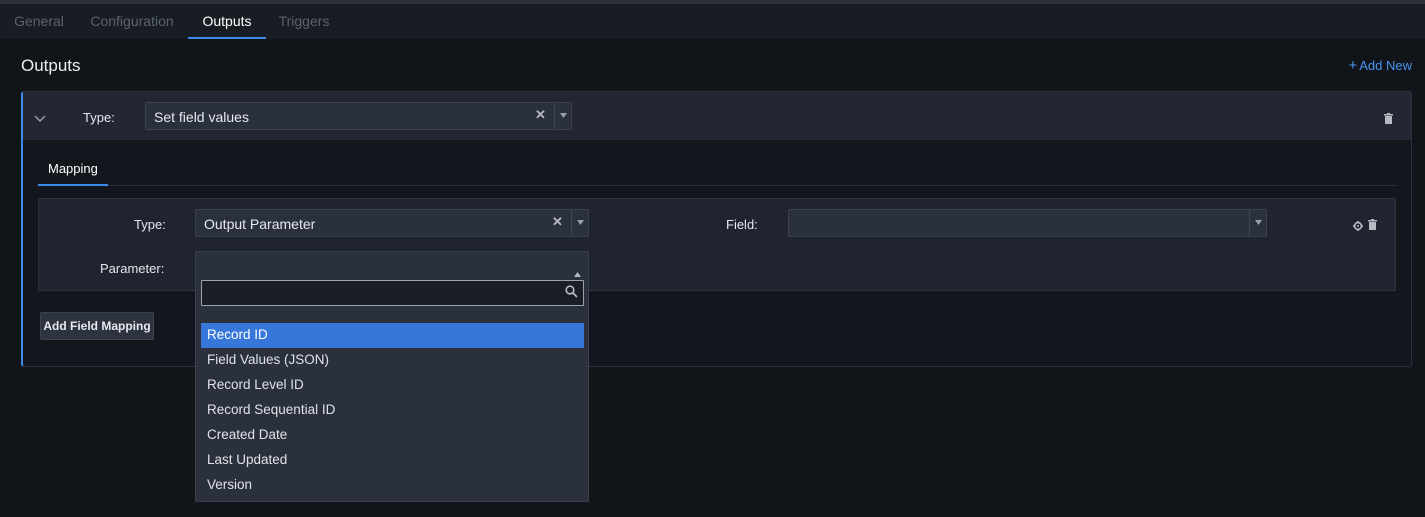 This screenshot has width=1425, height=517. I want to click on output-card-header: Type: Set field values ✕, so click(717, 116).